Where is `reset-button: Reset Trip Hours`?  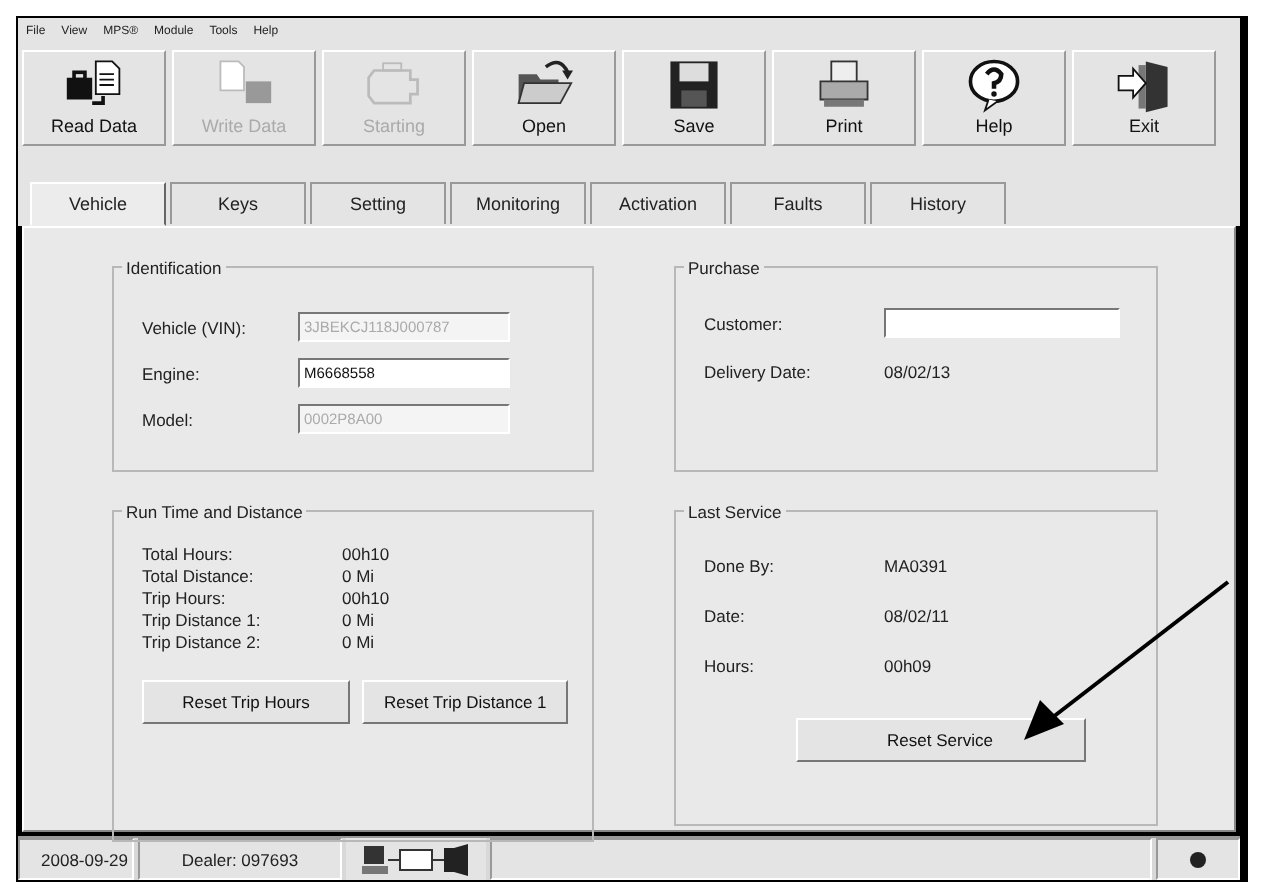 reset-button: Reset Trip Hours is located at coordinates (246, 702).